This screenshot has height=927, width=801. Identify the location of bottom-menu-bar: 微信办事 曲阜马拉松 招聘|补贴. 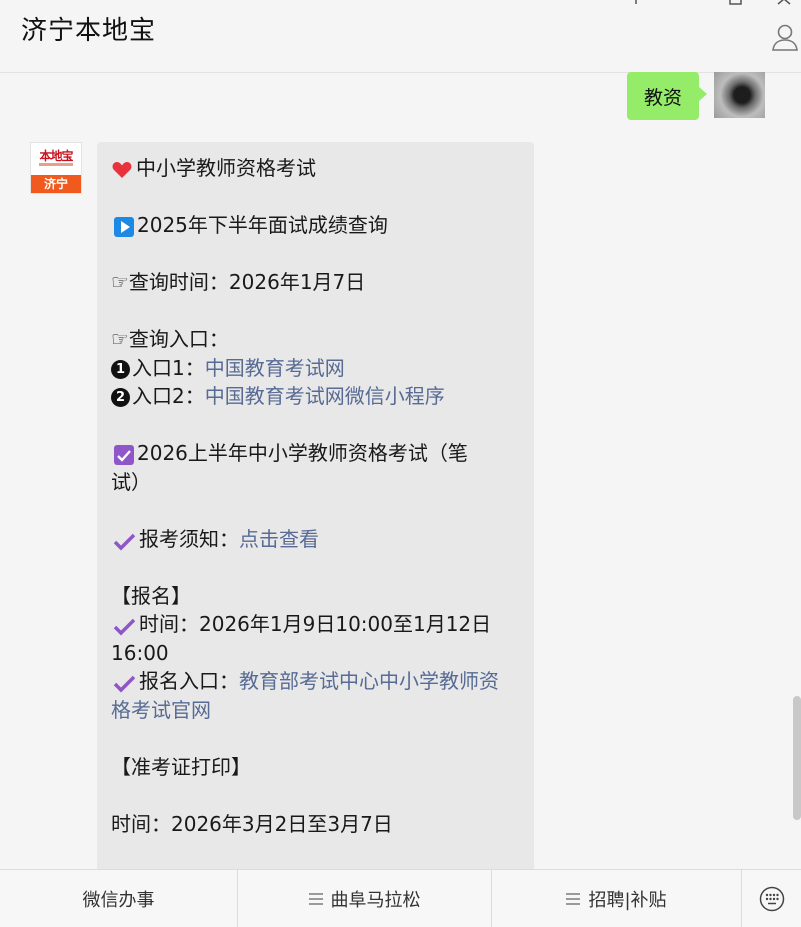
(400, 898).